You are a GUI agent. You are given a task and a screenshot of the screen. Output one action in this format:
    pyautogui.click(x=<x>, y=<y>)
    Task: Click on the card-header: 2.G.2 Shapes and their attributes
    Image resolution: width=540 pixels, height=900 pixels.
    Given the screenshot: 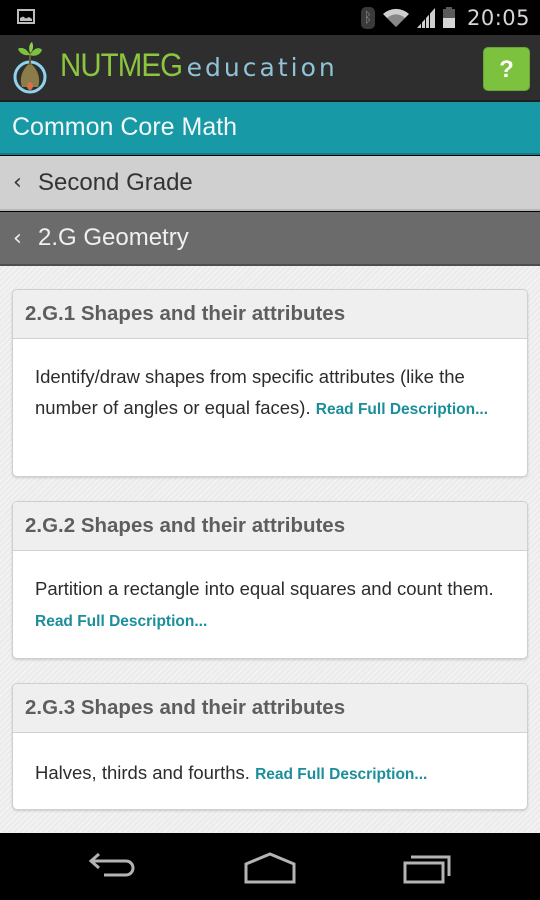 What is the action you would take?
    pyautogui.click(x=270, y=526)
    